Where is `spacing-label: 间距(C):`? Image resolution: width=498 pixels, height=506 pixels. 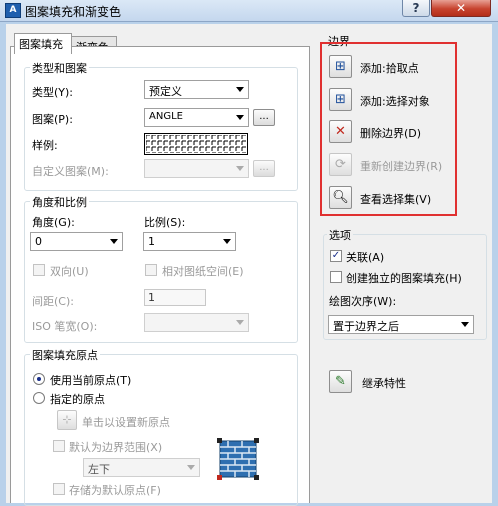
spacing-label: 间距(C): is located at coordinates (53, 301).